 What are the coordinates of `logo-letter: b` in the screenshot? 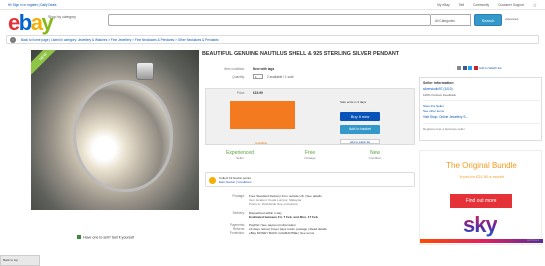 It's located at (25, 22).